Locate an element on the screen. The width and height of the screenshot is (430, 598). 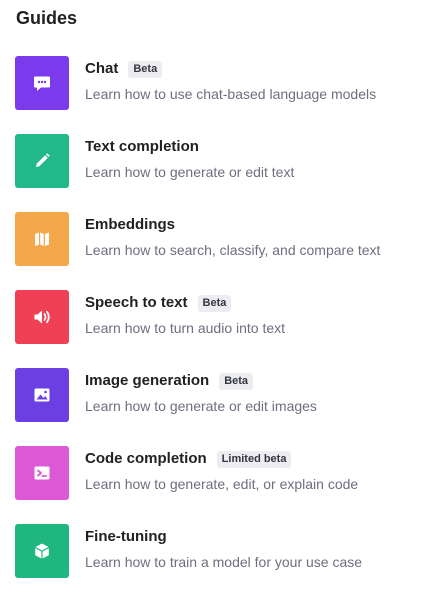
guide-title: Chat is located at coordinates (102, 68).